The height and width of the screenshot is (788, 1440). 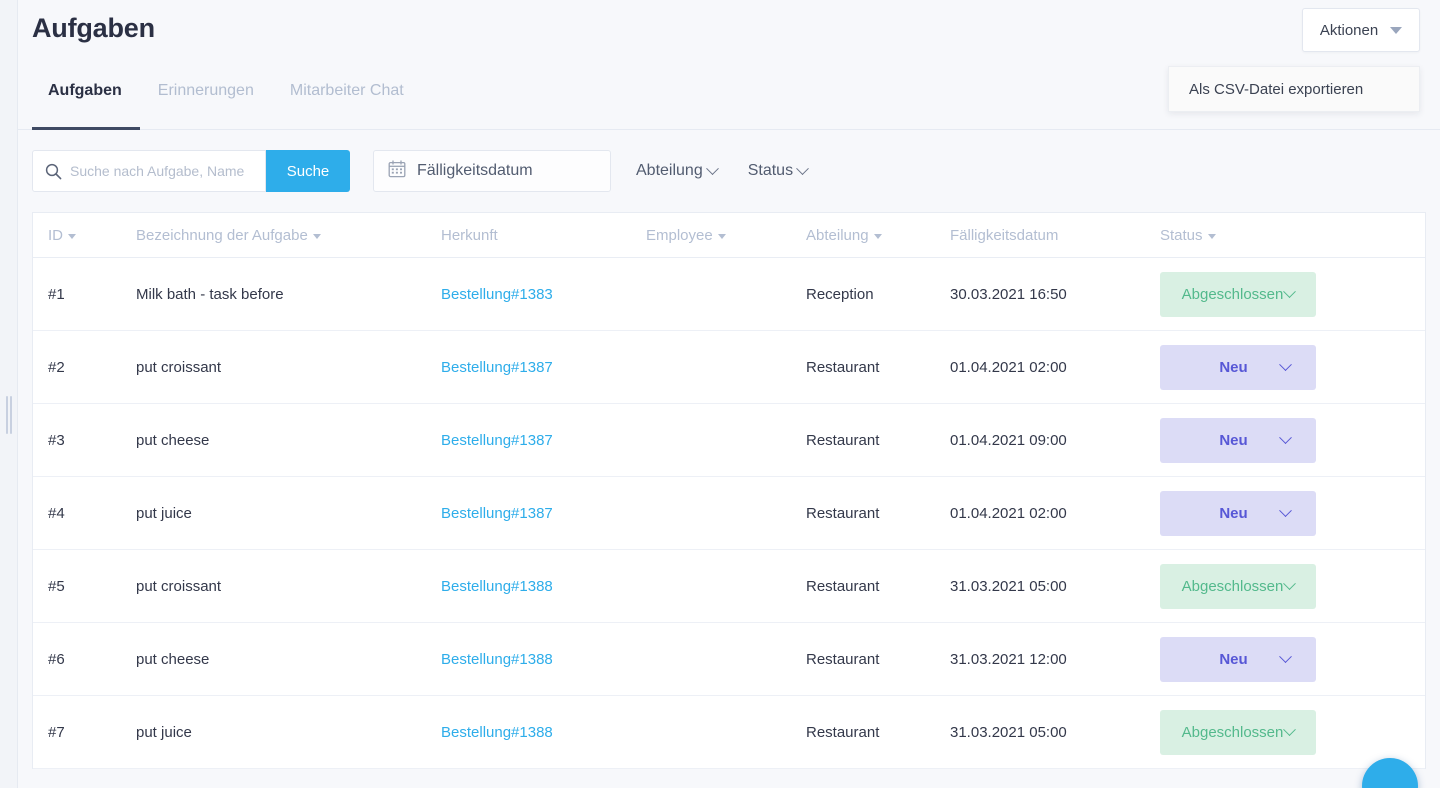 What do you see at coordinates (53, 171) in the screenshot?
I see `search-icon` at bounding box center [53, 171].